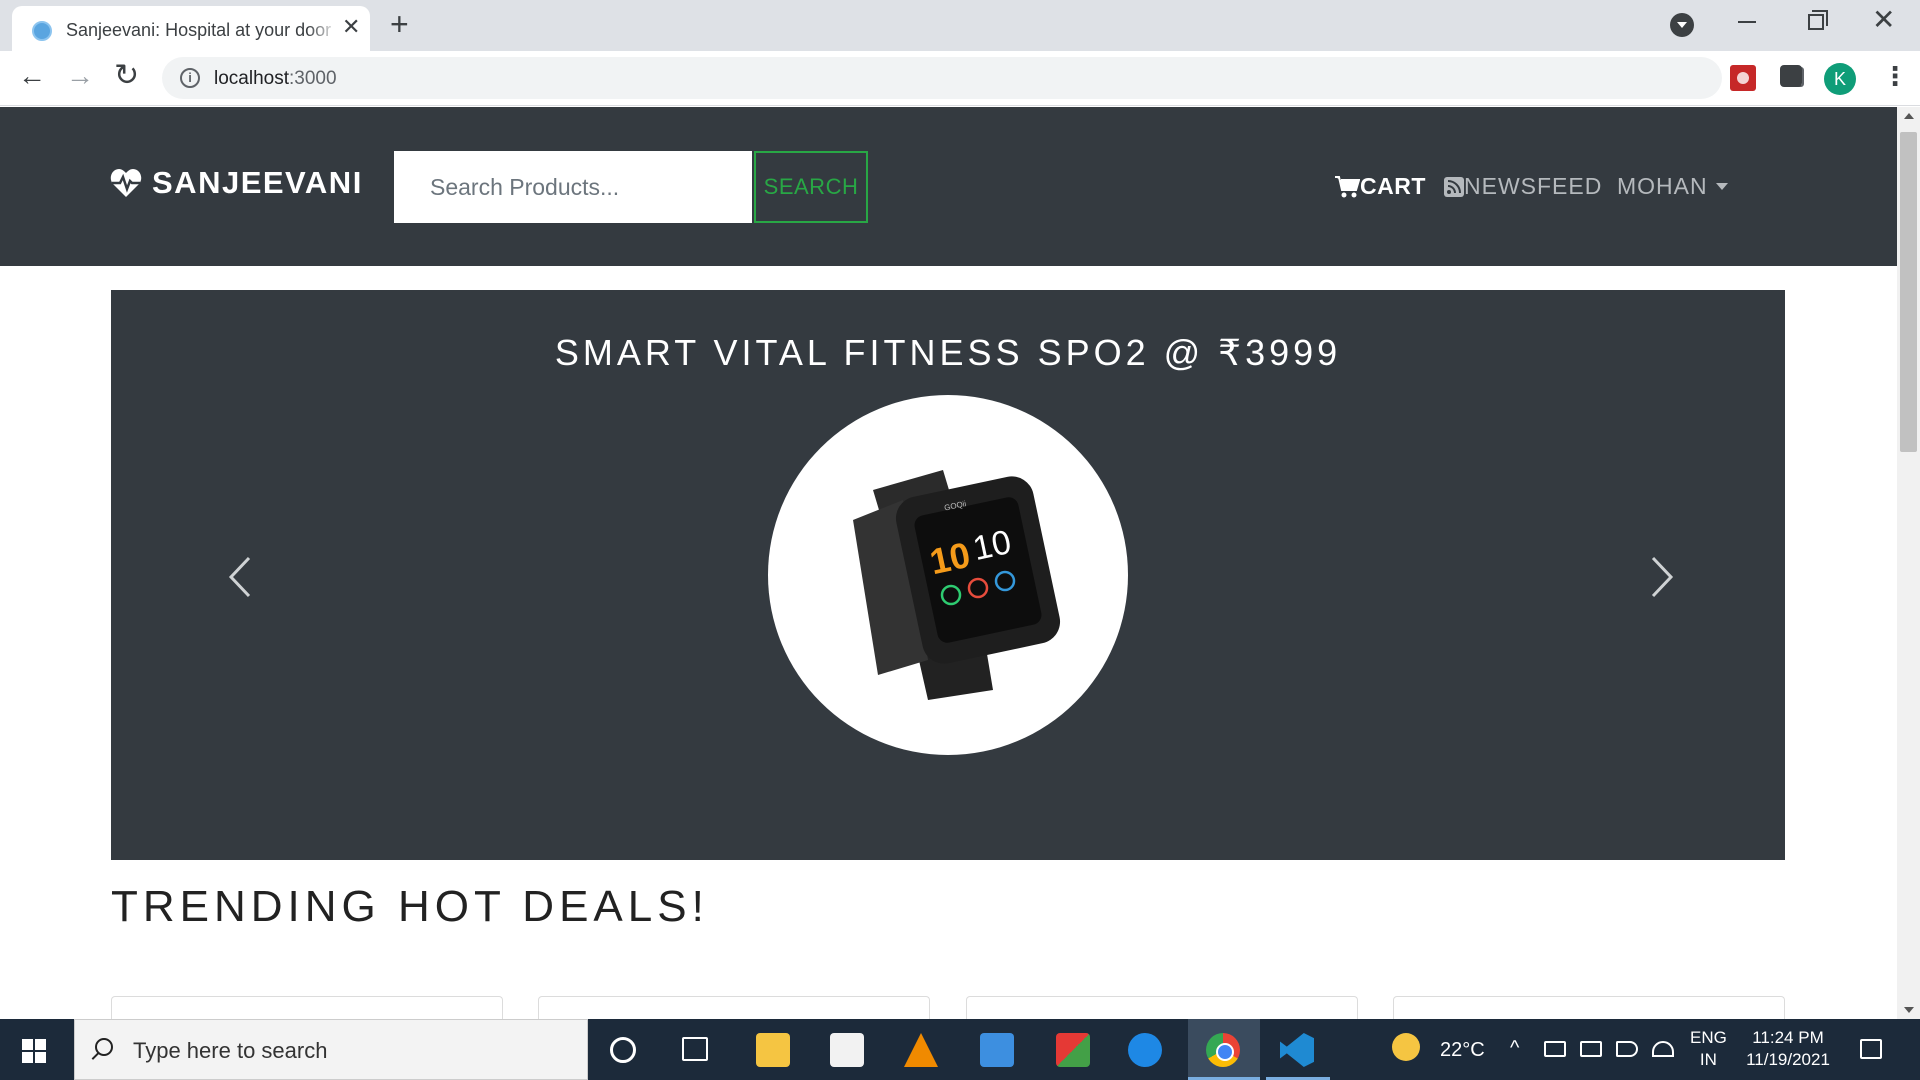 Image resolution: width=1920 pixels, height=1080 pixels. What do you see at coordinates (1662, 186) in the screenshot?
I see `user-name: MOHAN` at bounding box center [1662, 186].